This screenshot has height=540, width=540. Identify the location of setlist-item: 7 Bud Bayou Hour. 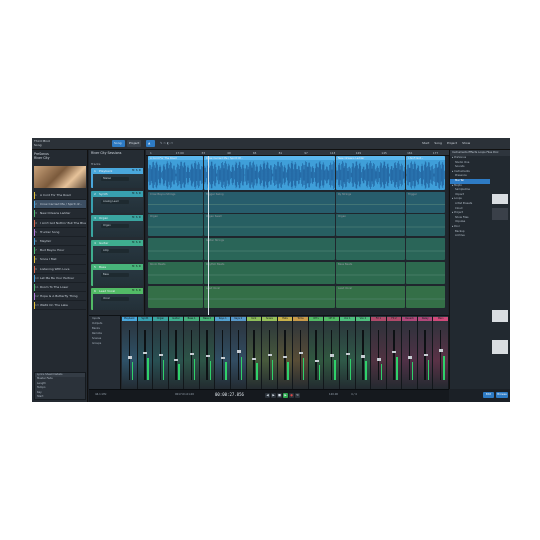
(60, 251).